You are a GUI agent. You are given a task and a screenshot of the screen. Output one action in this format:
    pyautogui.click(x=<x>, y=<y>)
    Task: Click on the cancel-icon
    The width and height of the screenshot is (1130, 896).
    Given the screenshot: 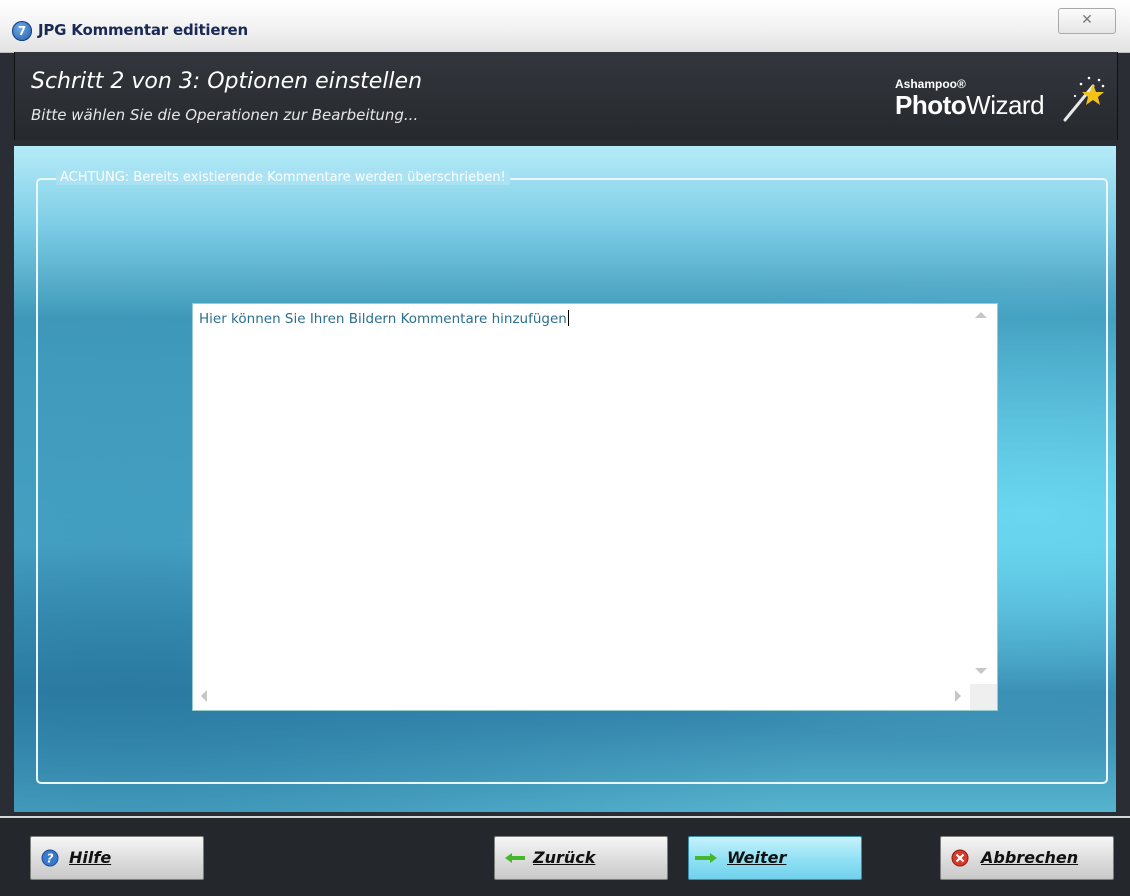 What is the action you would take?
    pyautogui.click(x=960, y=858)
    